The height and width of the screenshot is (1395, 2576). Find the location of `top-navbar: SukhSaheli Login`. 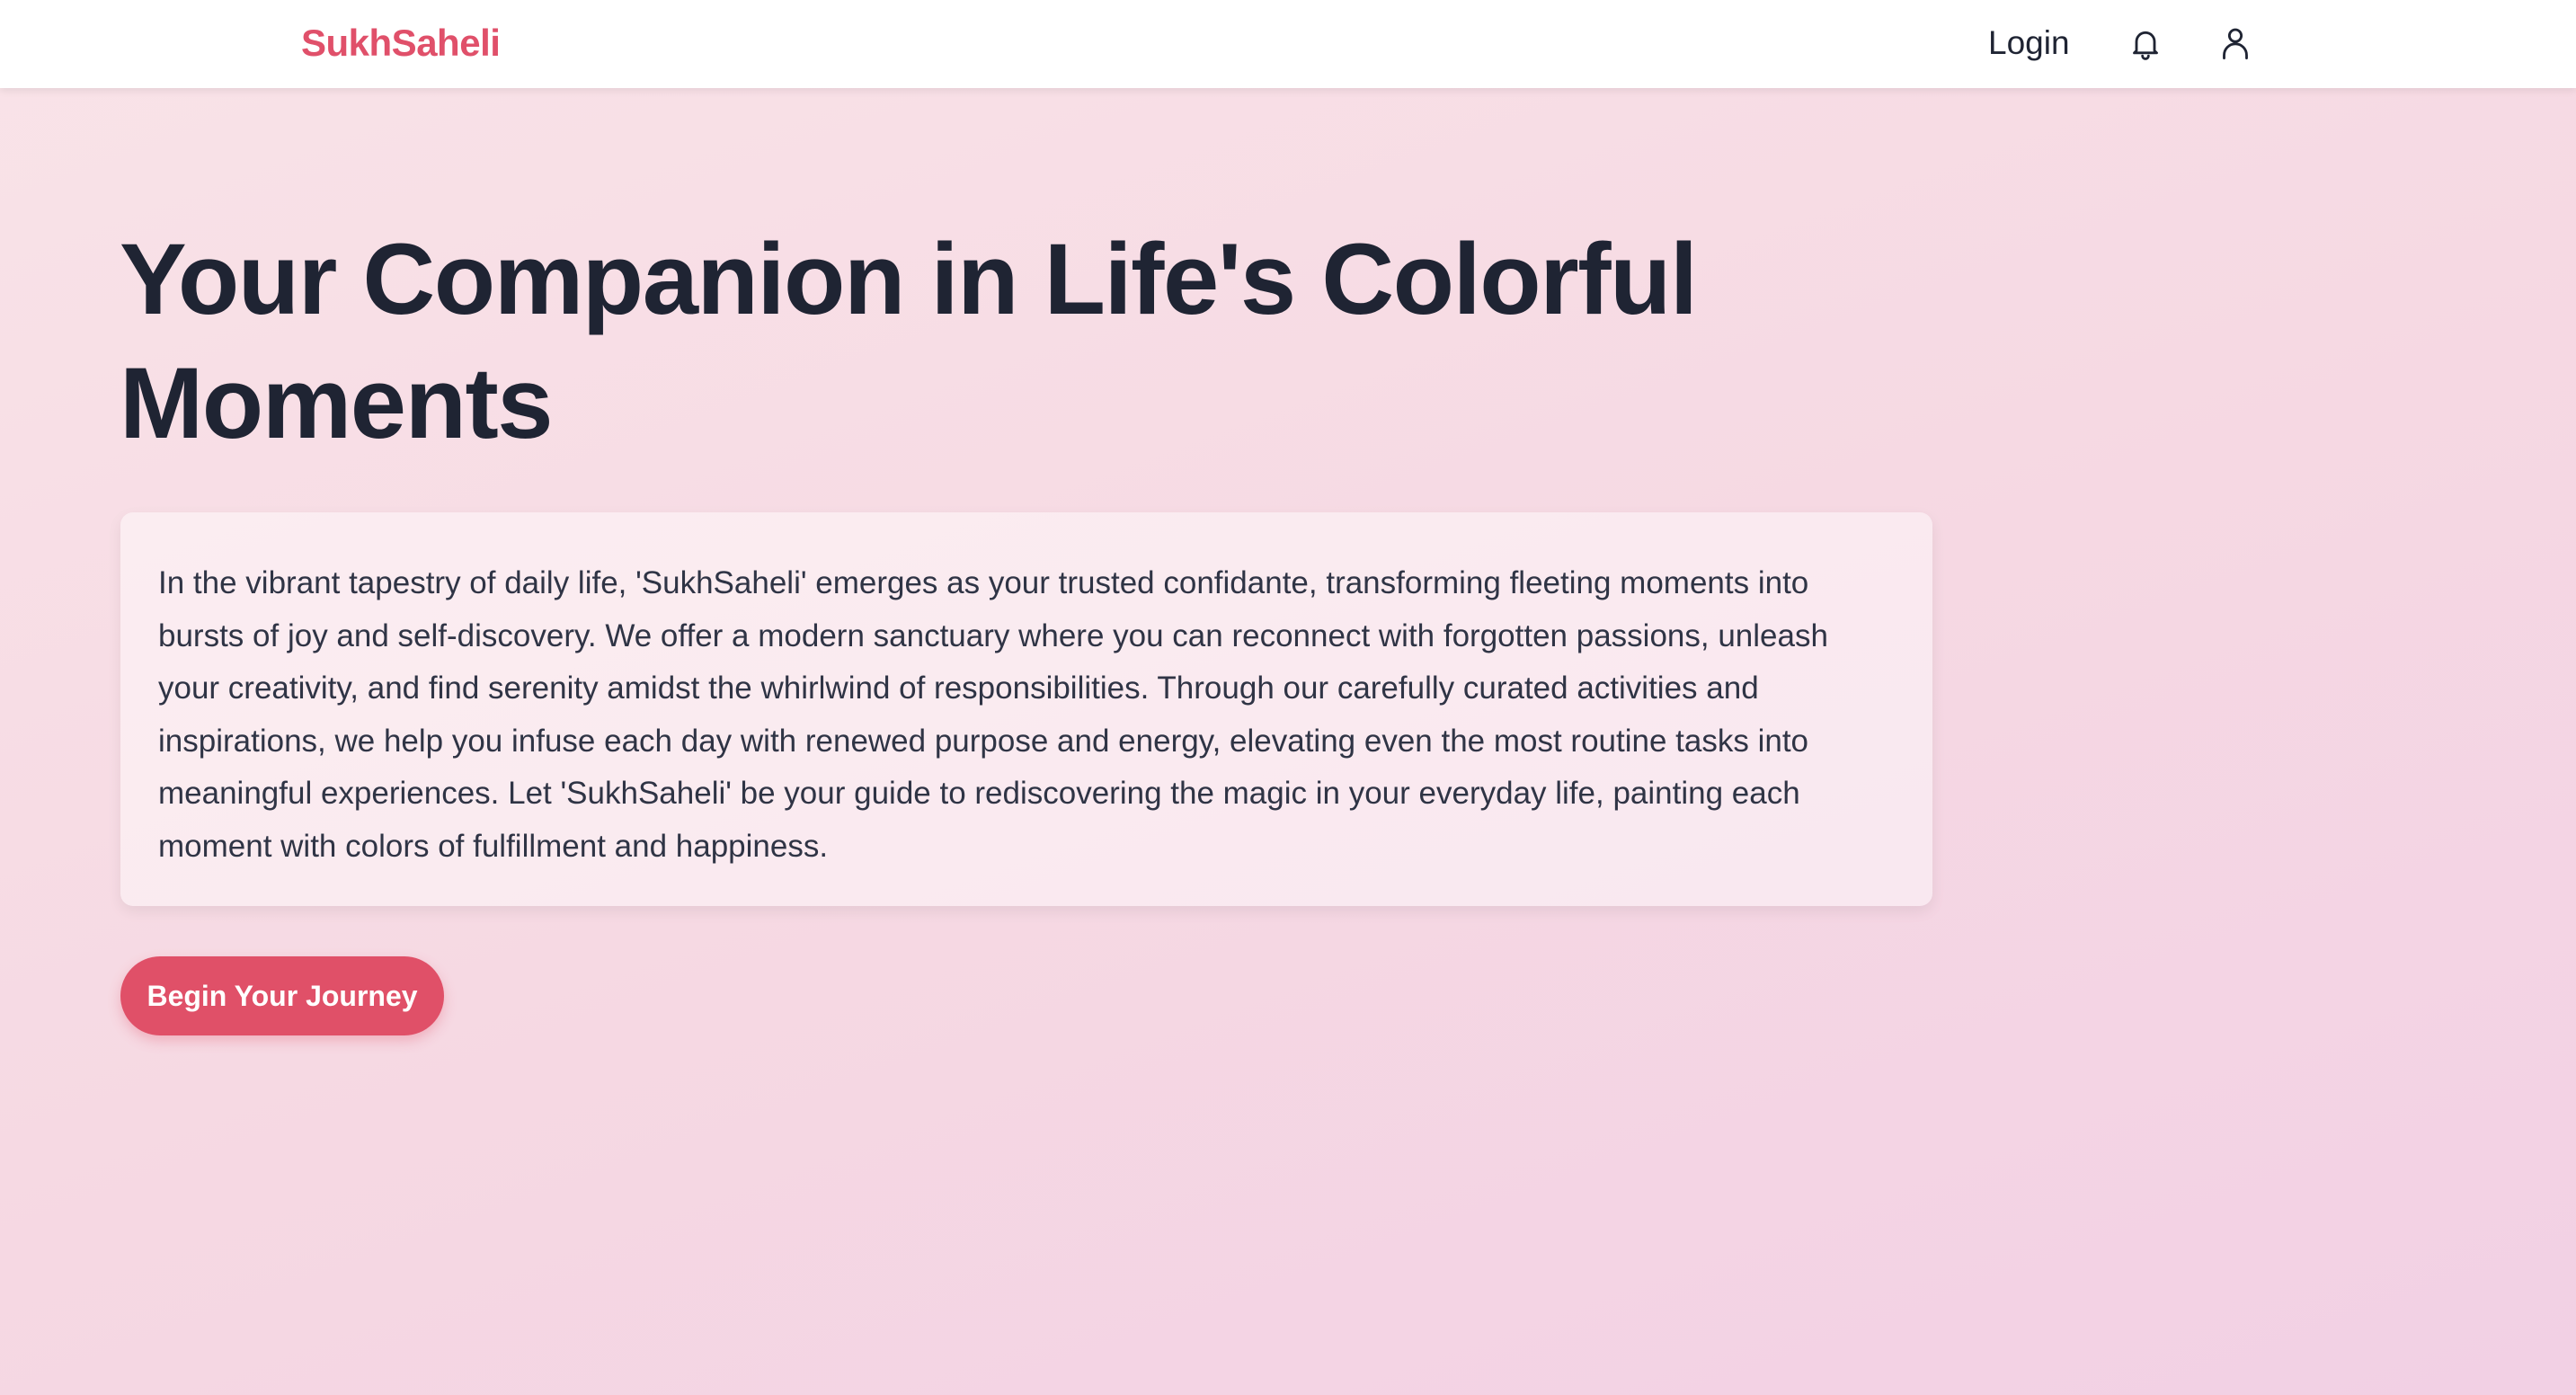

top-navbar: SukhSaheli Login is located at coordinates (1288, 44).